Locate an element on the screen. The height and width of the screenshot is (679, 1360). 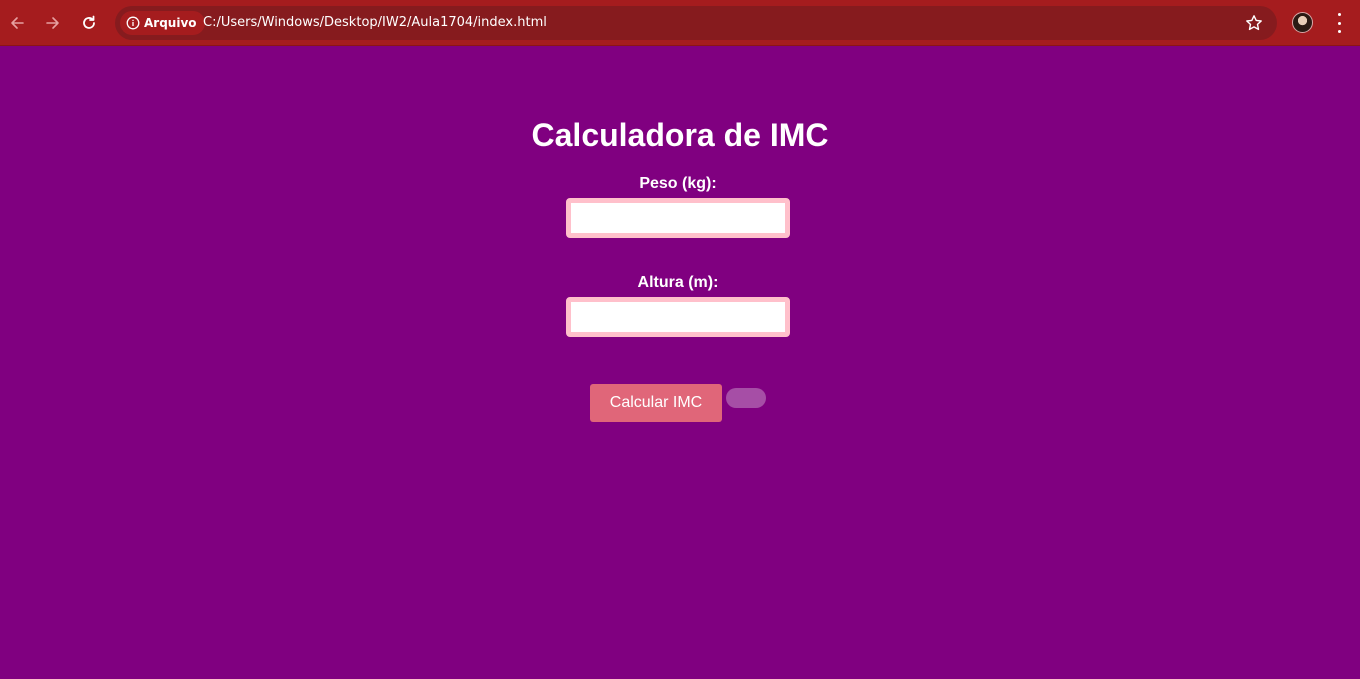
kebab-menu-icon is located at coordinates (1339, 23).